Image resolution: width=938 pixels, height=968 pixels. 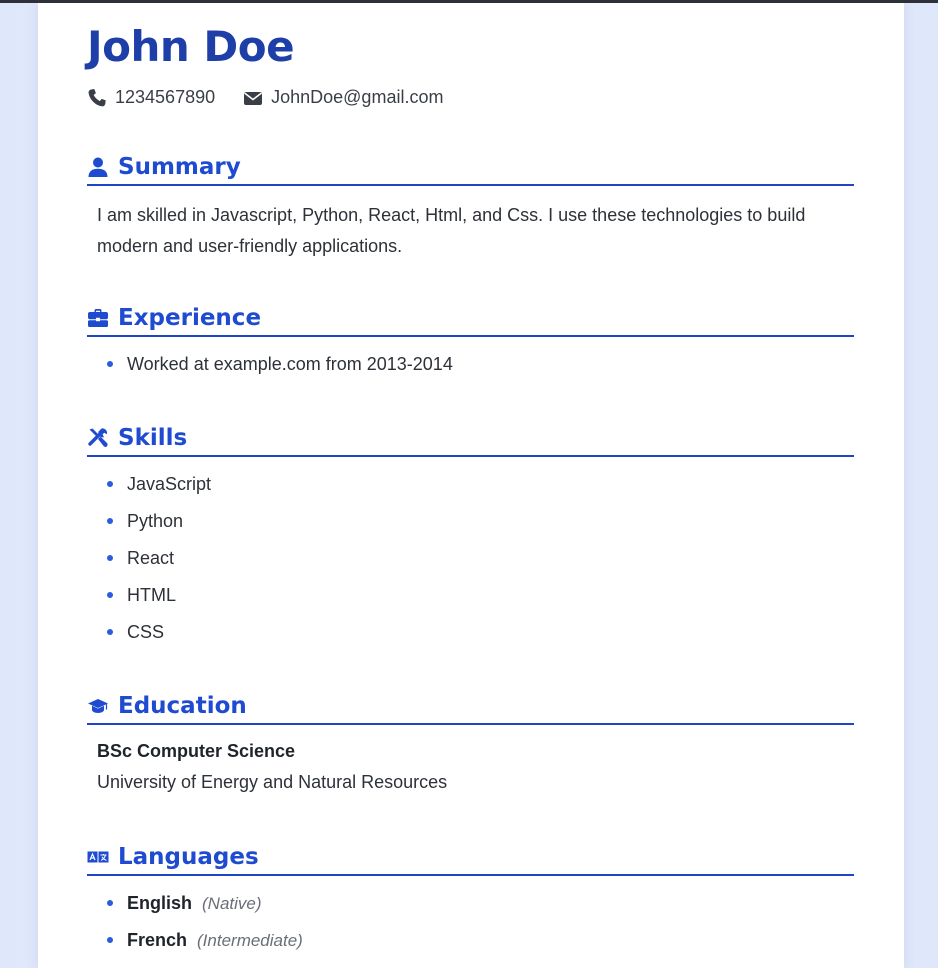 I want to click on language-icon, so click(x=98, y=857).